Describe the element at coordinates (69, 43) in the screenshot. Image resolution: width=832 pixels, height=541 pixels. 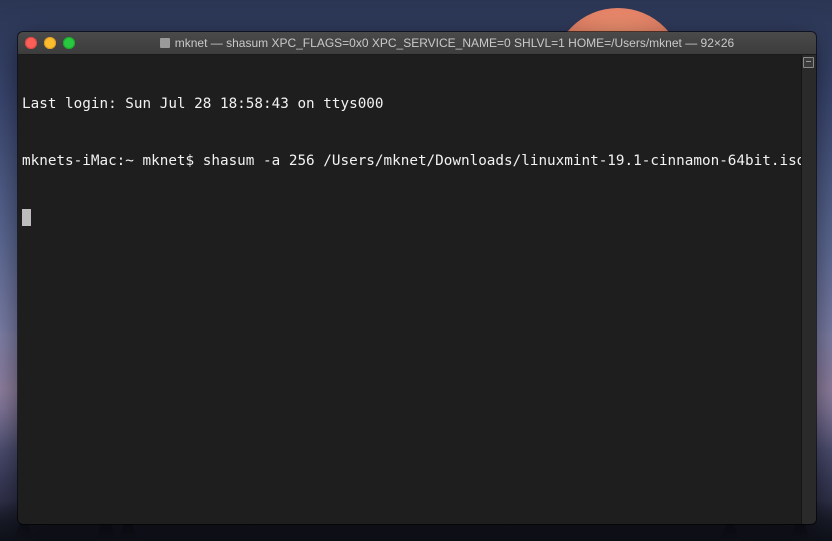
I see `zoom-button` at that location.